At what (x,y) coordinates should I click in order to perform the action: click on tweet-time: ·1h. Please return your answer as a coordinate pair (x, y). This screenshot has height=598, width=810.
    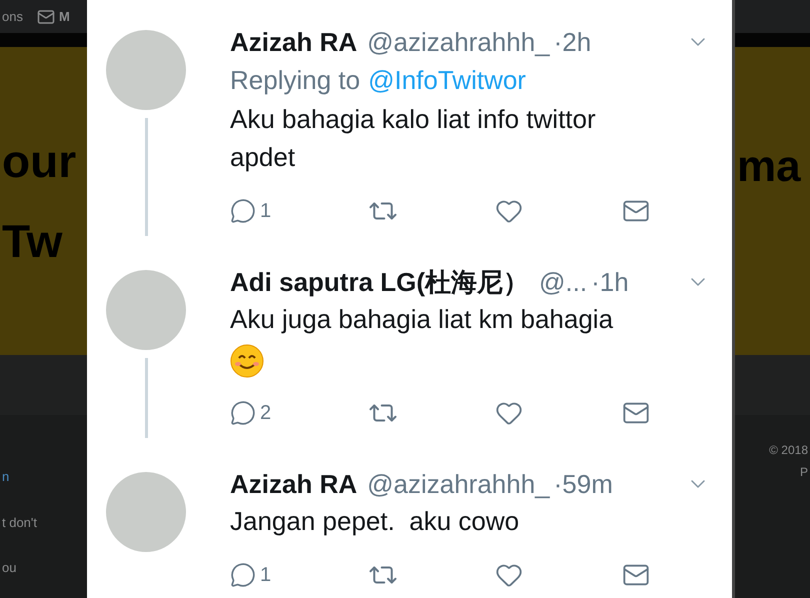
    Looking at the image, I should click on (610, 282).